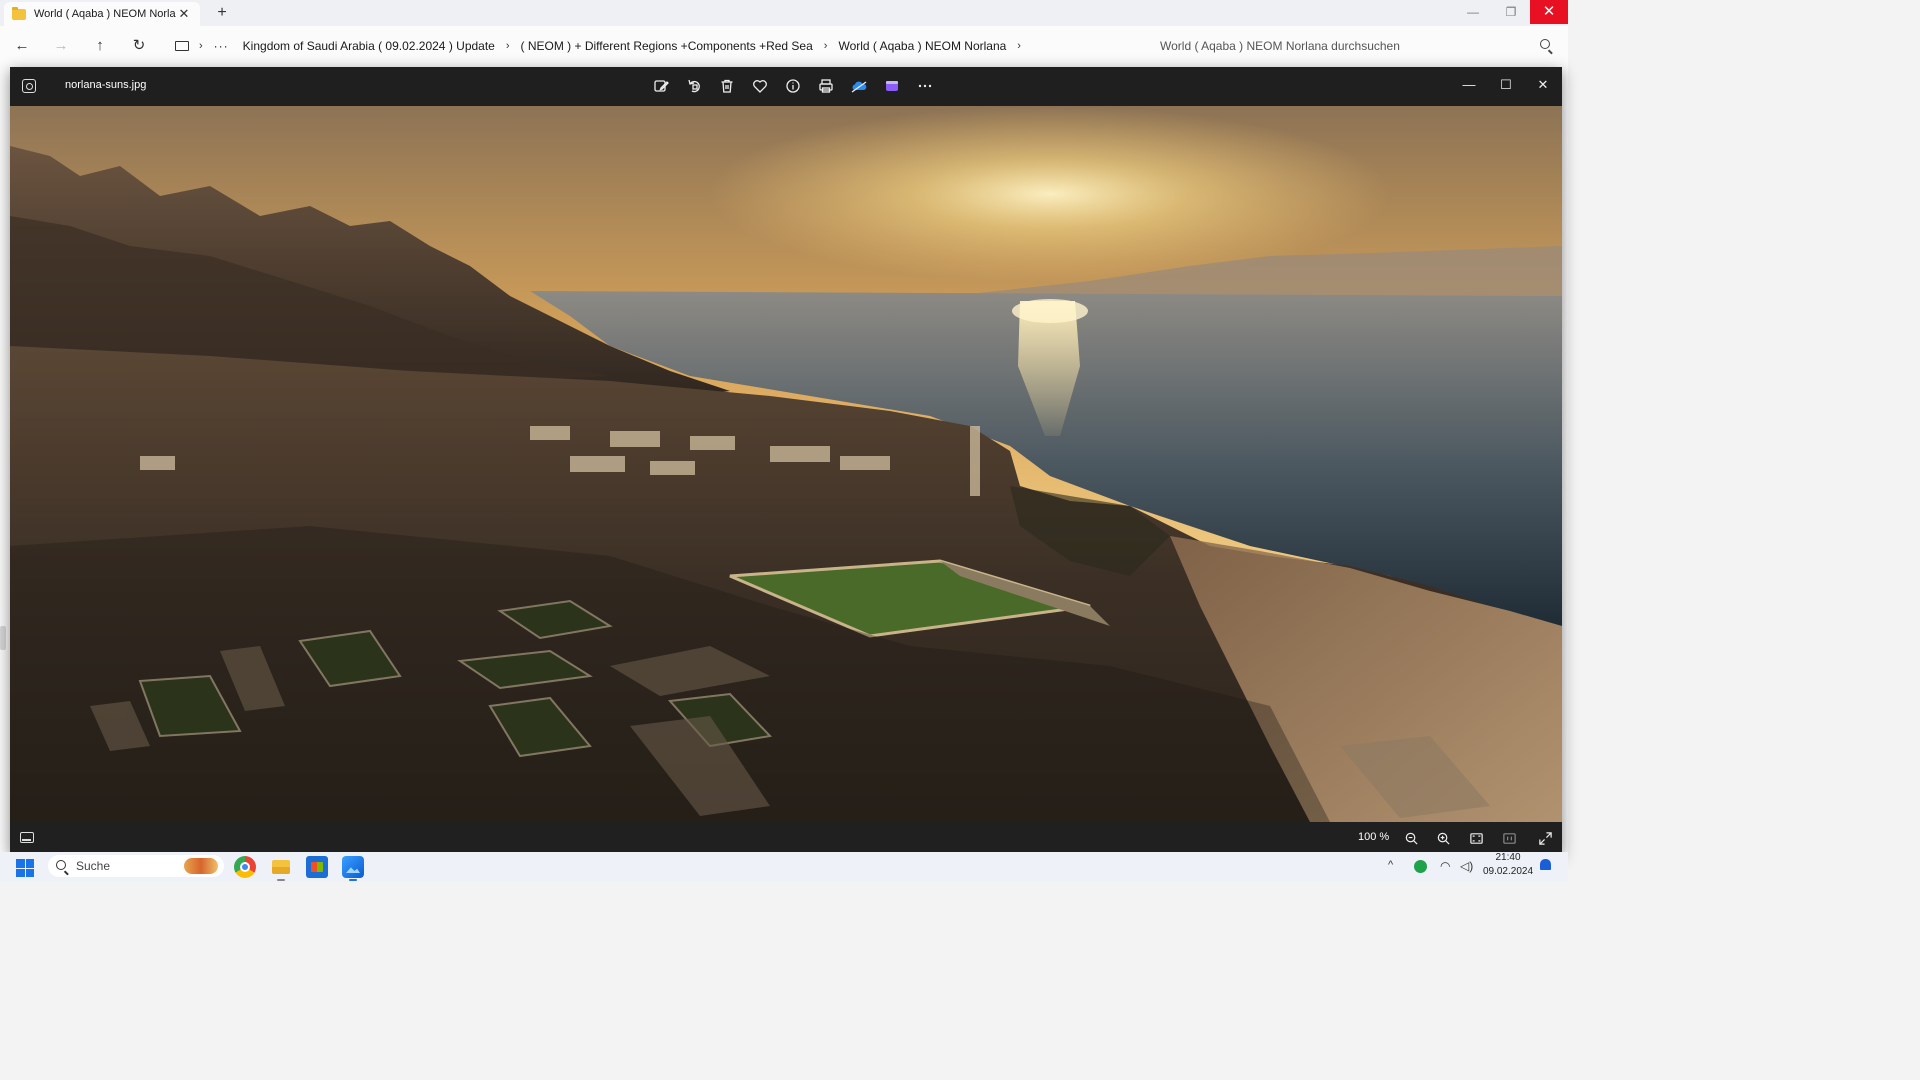  What do you see at coordinates (317, 867) in the screenshot?
I see `store-icon` at bounding box center [317, 867].